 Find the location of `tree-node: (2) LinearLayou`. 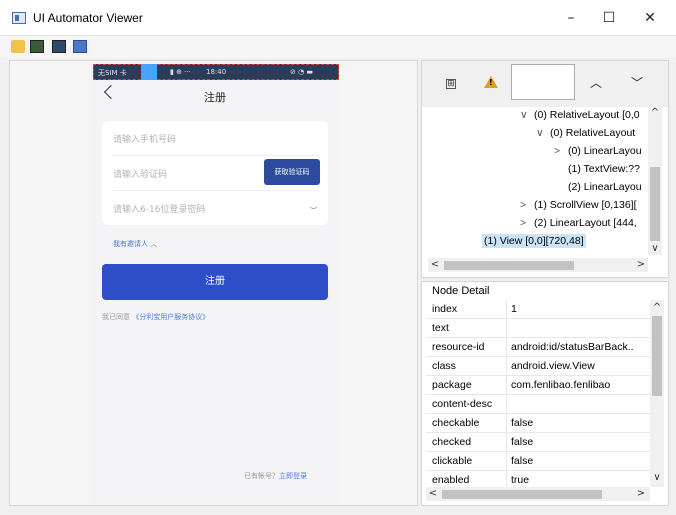

tree-node: (2) LinearLayou is located at coordinates (598, 187).